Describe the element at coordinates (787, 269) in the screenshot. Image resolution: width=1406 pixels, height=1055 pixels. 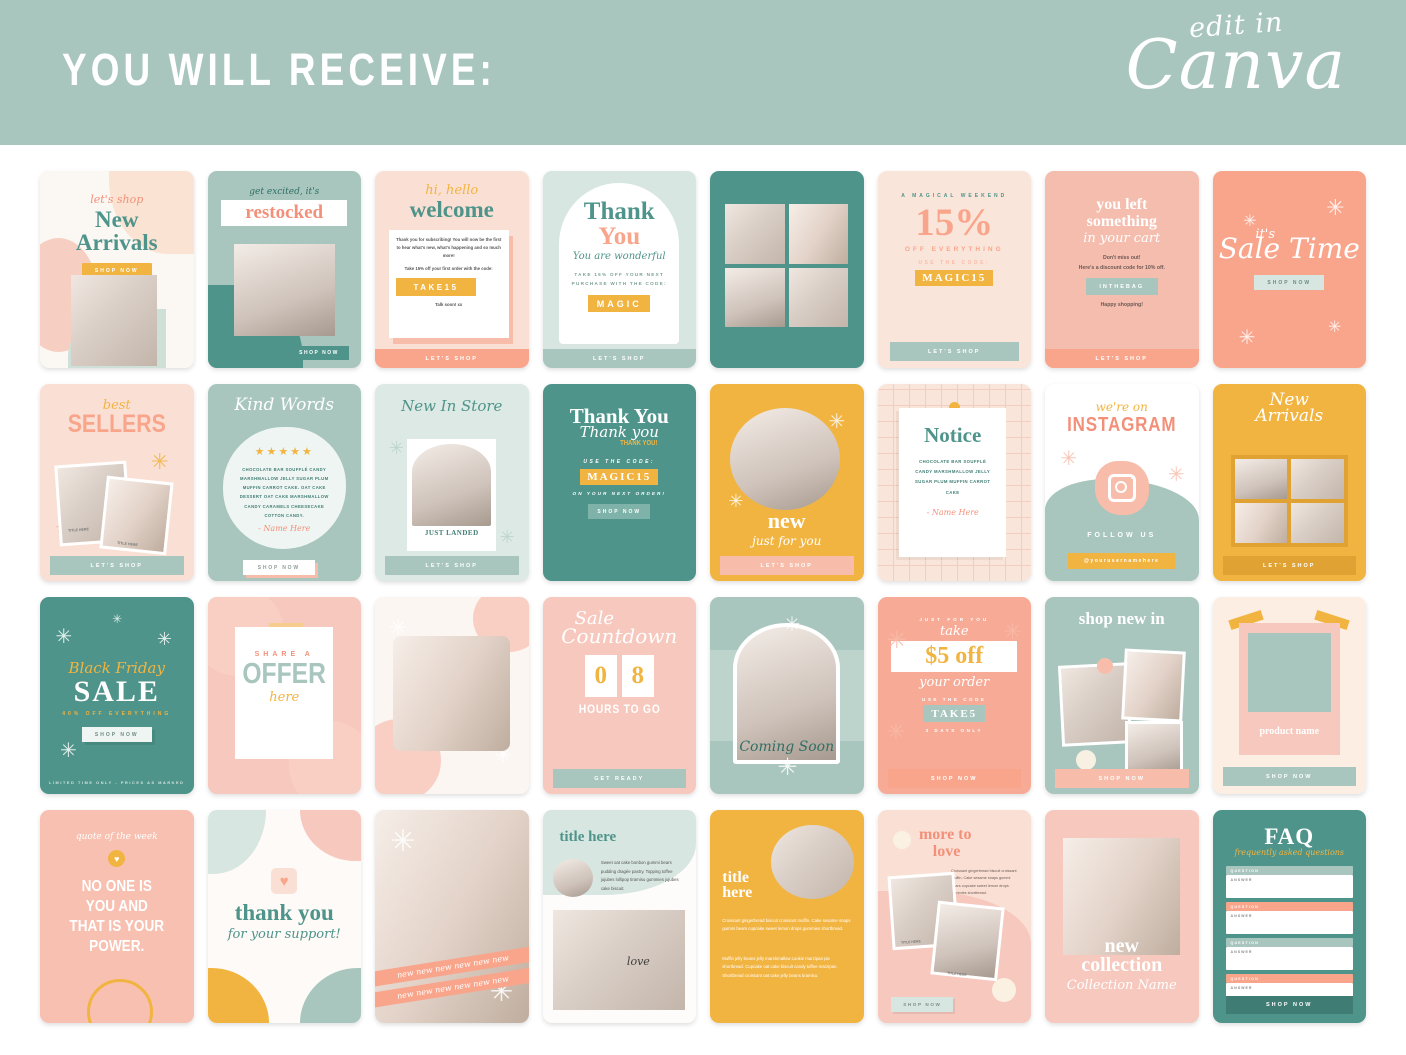
I see `template-card-photo-grid-teal` at that location.